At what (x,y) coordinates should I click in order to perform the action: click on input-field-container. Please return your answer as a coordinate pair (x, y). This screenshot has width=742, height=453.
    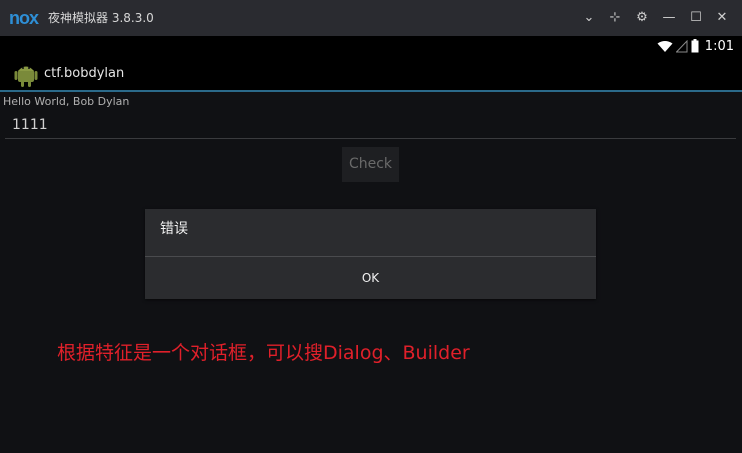
    Looking at the image, I should click on (370, 125).